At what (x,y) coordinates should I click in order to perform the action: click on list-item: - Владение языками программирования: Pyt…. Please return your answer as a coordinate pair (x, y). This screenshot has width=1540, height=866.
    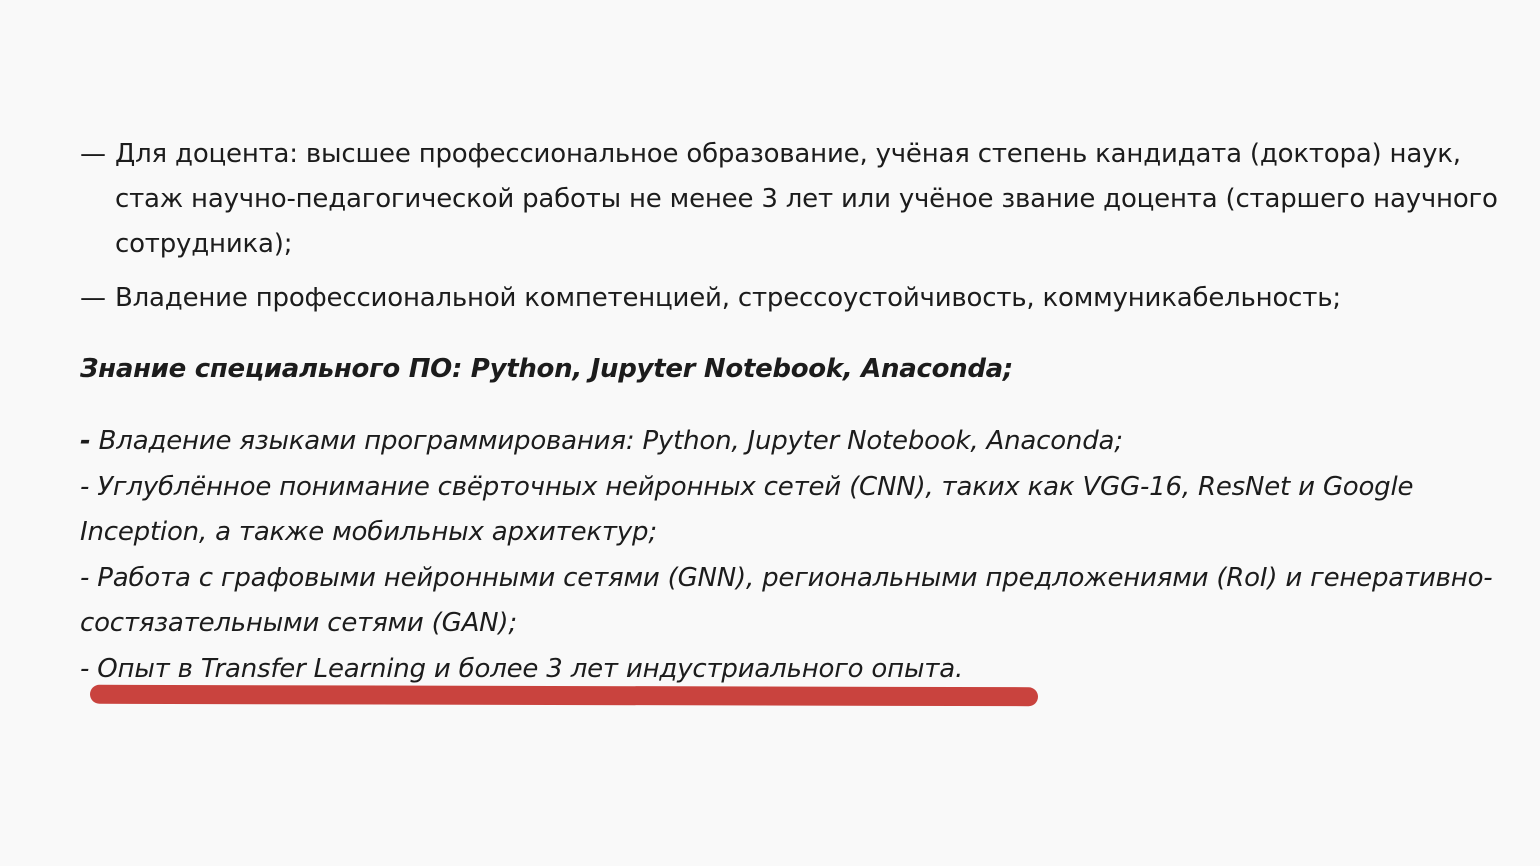
    Looking at the image, I should click on (790, 442).